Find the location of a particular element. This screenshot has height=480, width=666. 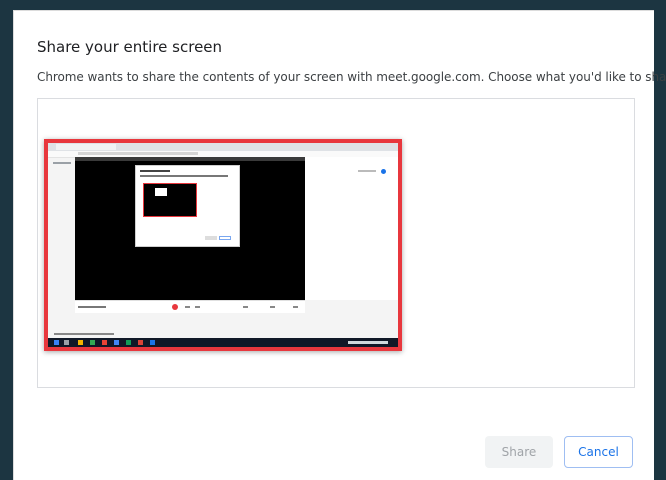

thumbnail-meeting-video is located at coordinates (190, 228).